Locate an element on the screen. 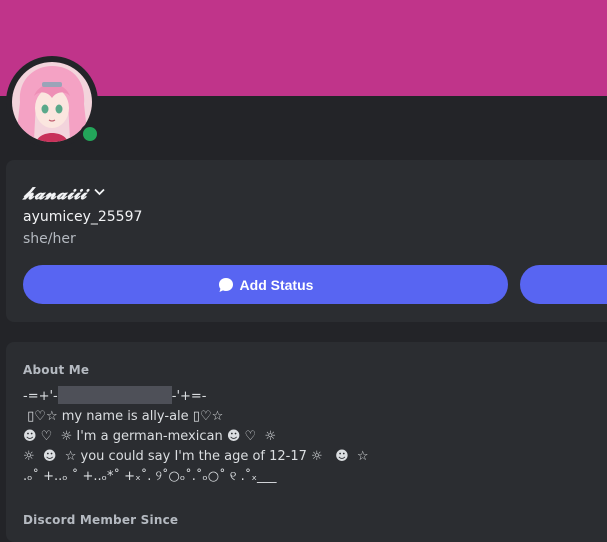 Image resolution: width=607 pixels, height=542 pixels. add-status-button: Add Status is located at coordinates (265, 284).